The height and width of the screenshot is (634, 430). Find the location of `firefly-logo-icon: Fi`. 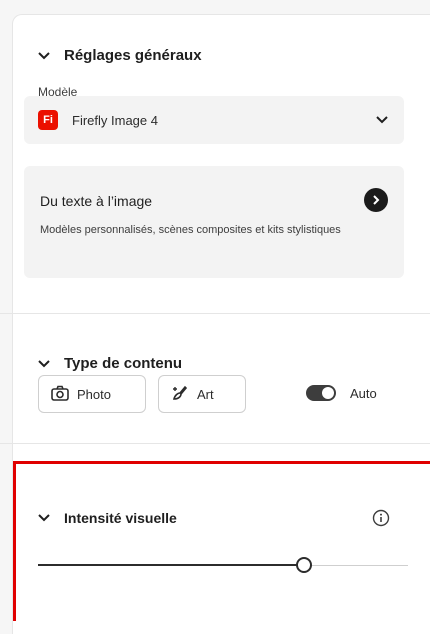

firefly-logo-icon: Fi is located at coordinates (48, 120).